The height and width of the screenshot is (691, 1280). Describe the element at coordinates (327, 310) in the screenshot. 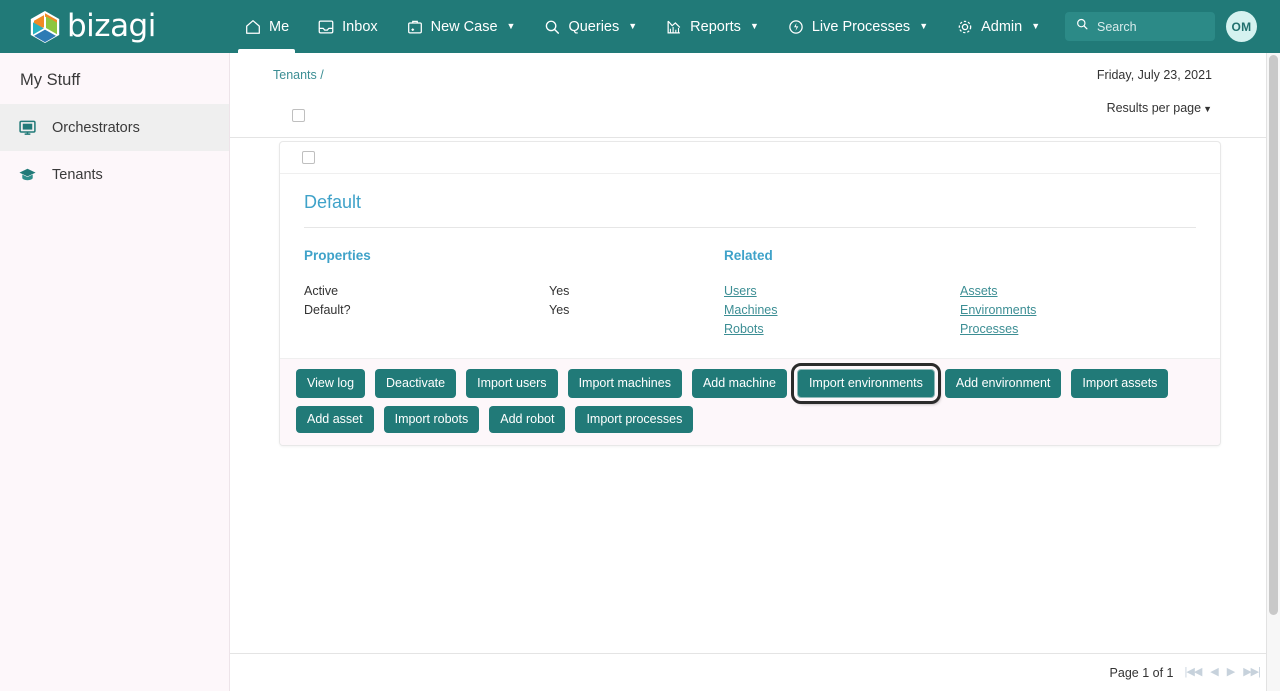

I see `property-key: Default?` at that location.